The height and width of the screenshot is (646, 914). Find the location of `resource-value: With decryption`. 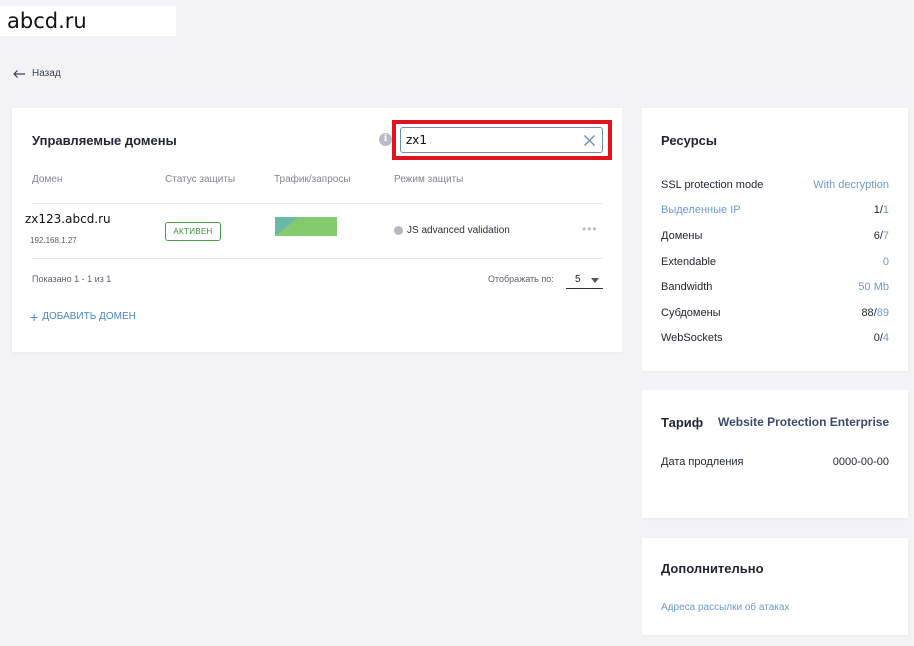

resource-value: With decryption is located at coordinates (851, 185).